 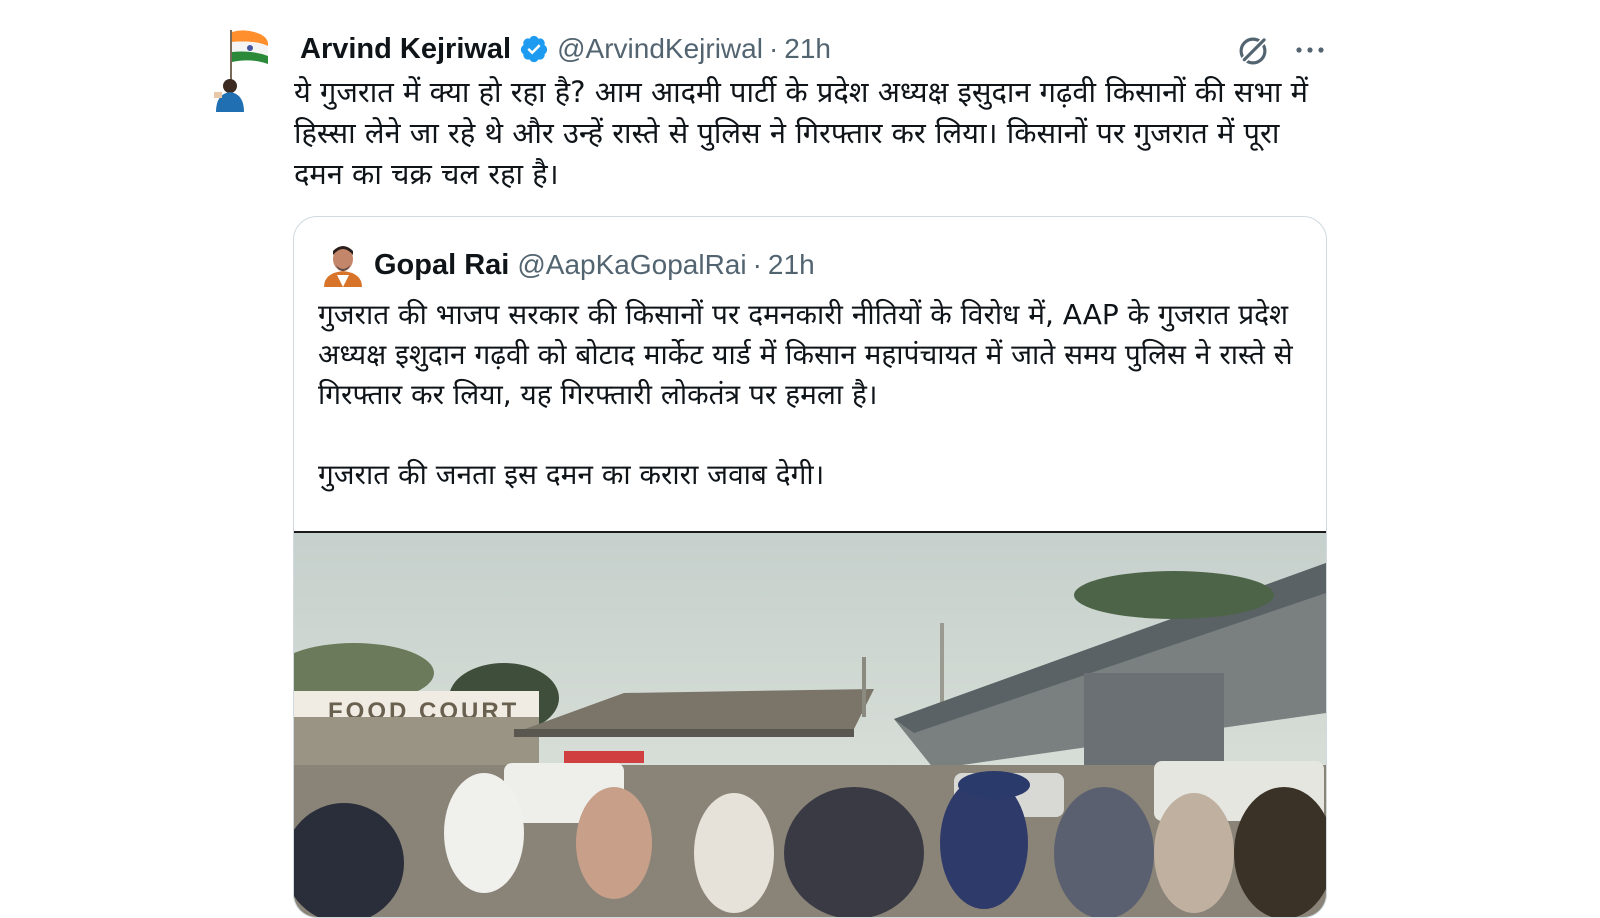 What do you see at coordinates (241, 70) in the screenshot?
I see `author-avatar` at bounding box center [241, 70].